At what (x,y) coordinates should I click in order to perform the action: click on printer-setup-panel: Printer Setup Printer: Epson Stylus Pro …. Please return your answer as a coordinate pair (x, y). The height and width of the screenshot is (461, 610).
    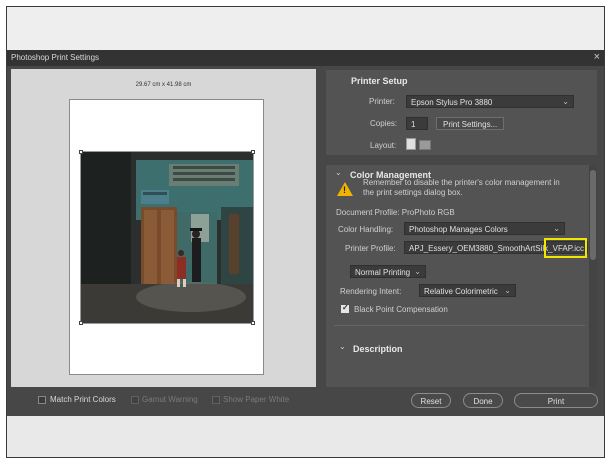
    Looking at the image, I should click on (461, 112).